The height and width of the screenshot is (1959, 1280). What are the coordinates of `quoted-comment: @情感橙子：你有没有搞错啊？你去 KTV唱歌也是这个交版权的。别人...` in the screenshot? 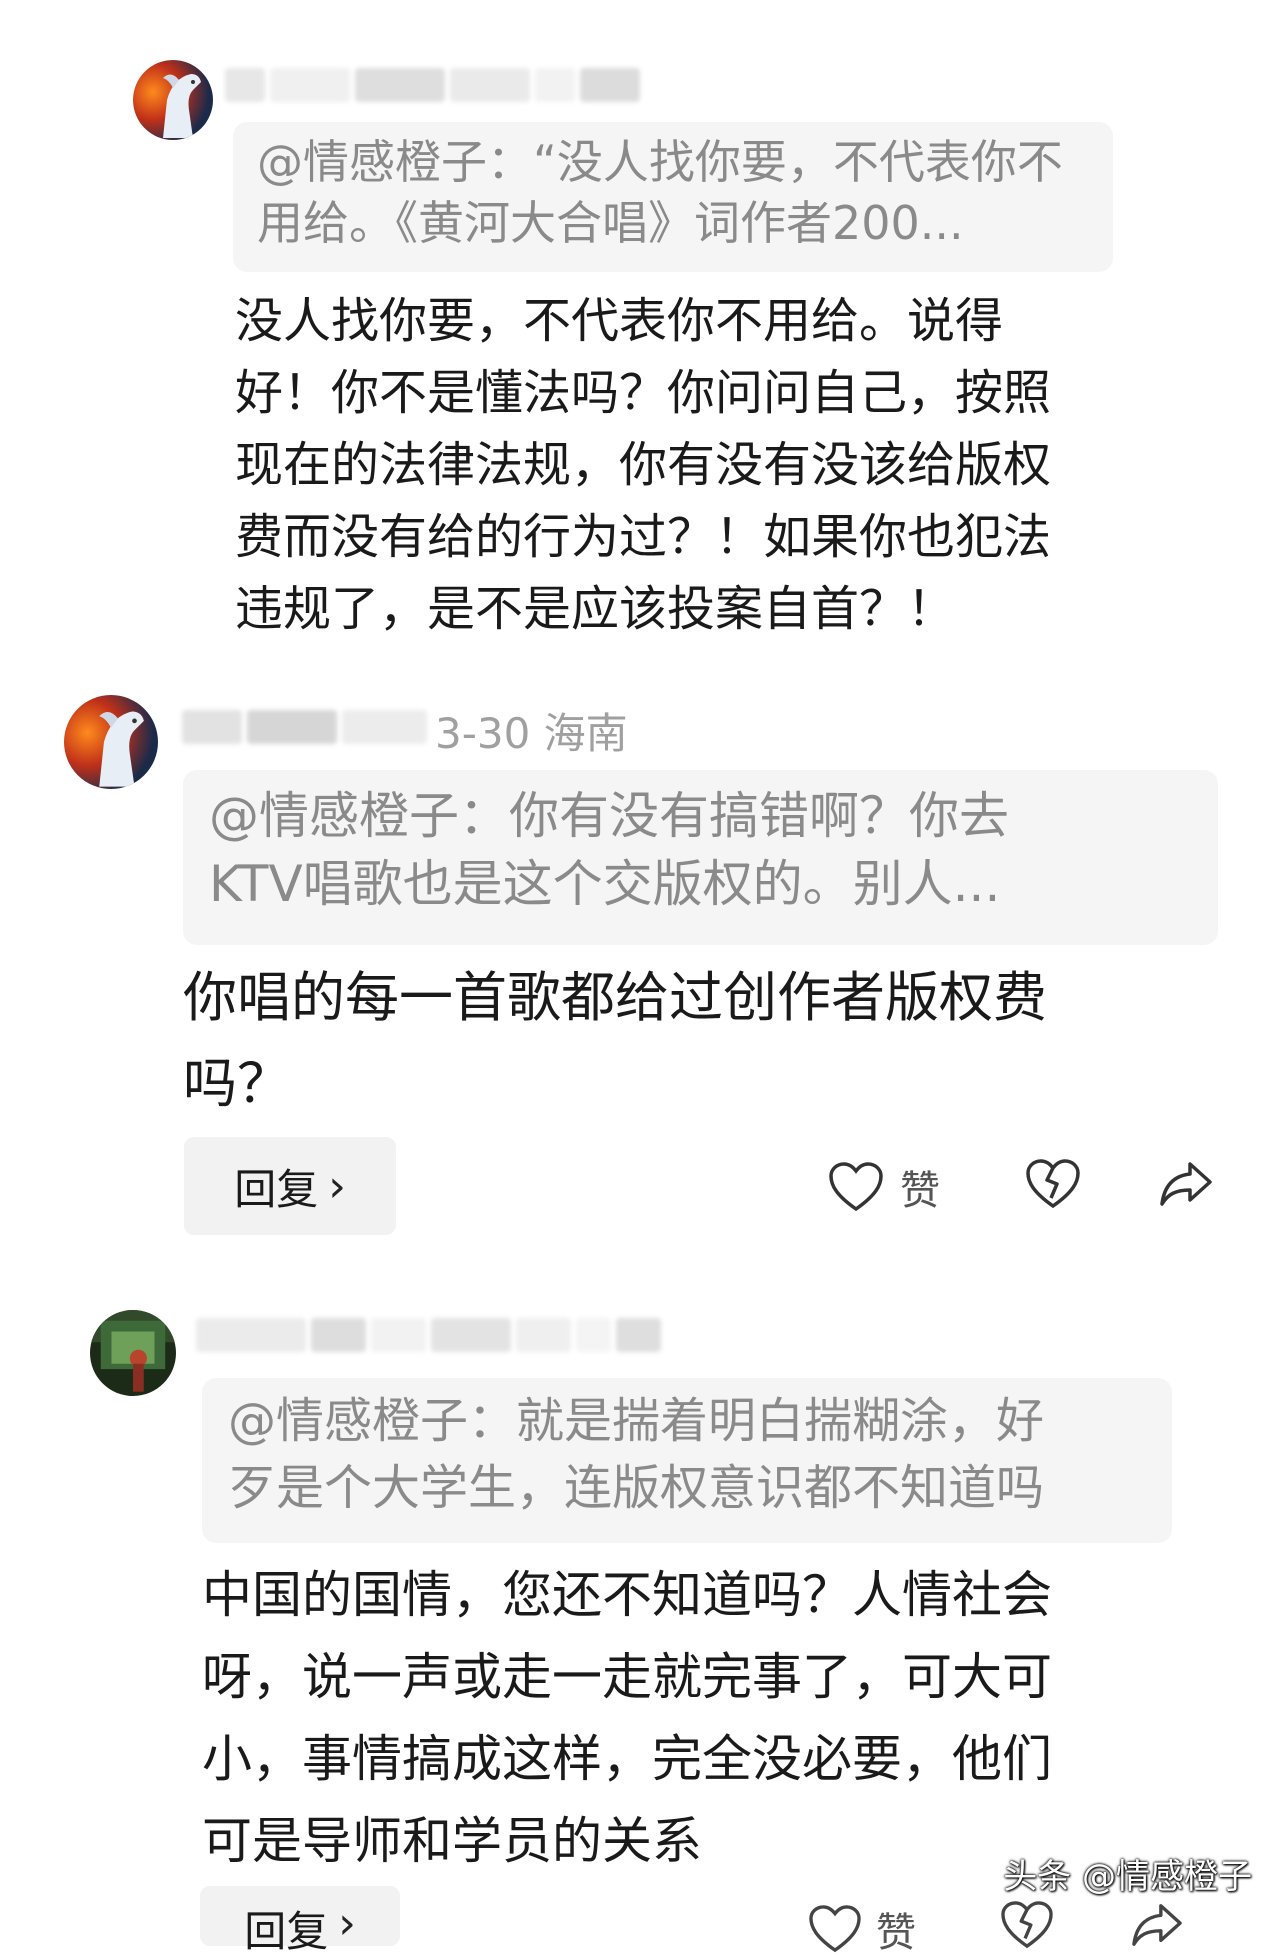 It's located at (700, 857).